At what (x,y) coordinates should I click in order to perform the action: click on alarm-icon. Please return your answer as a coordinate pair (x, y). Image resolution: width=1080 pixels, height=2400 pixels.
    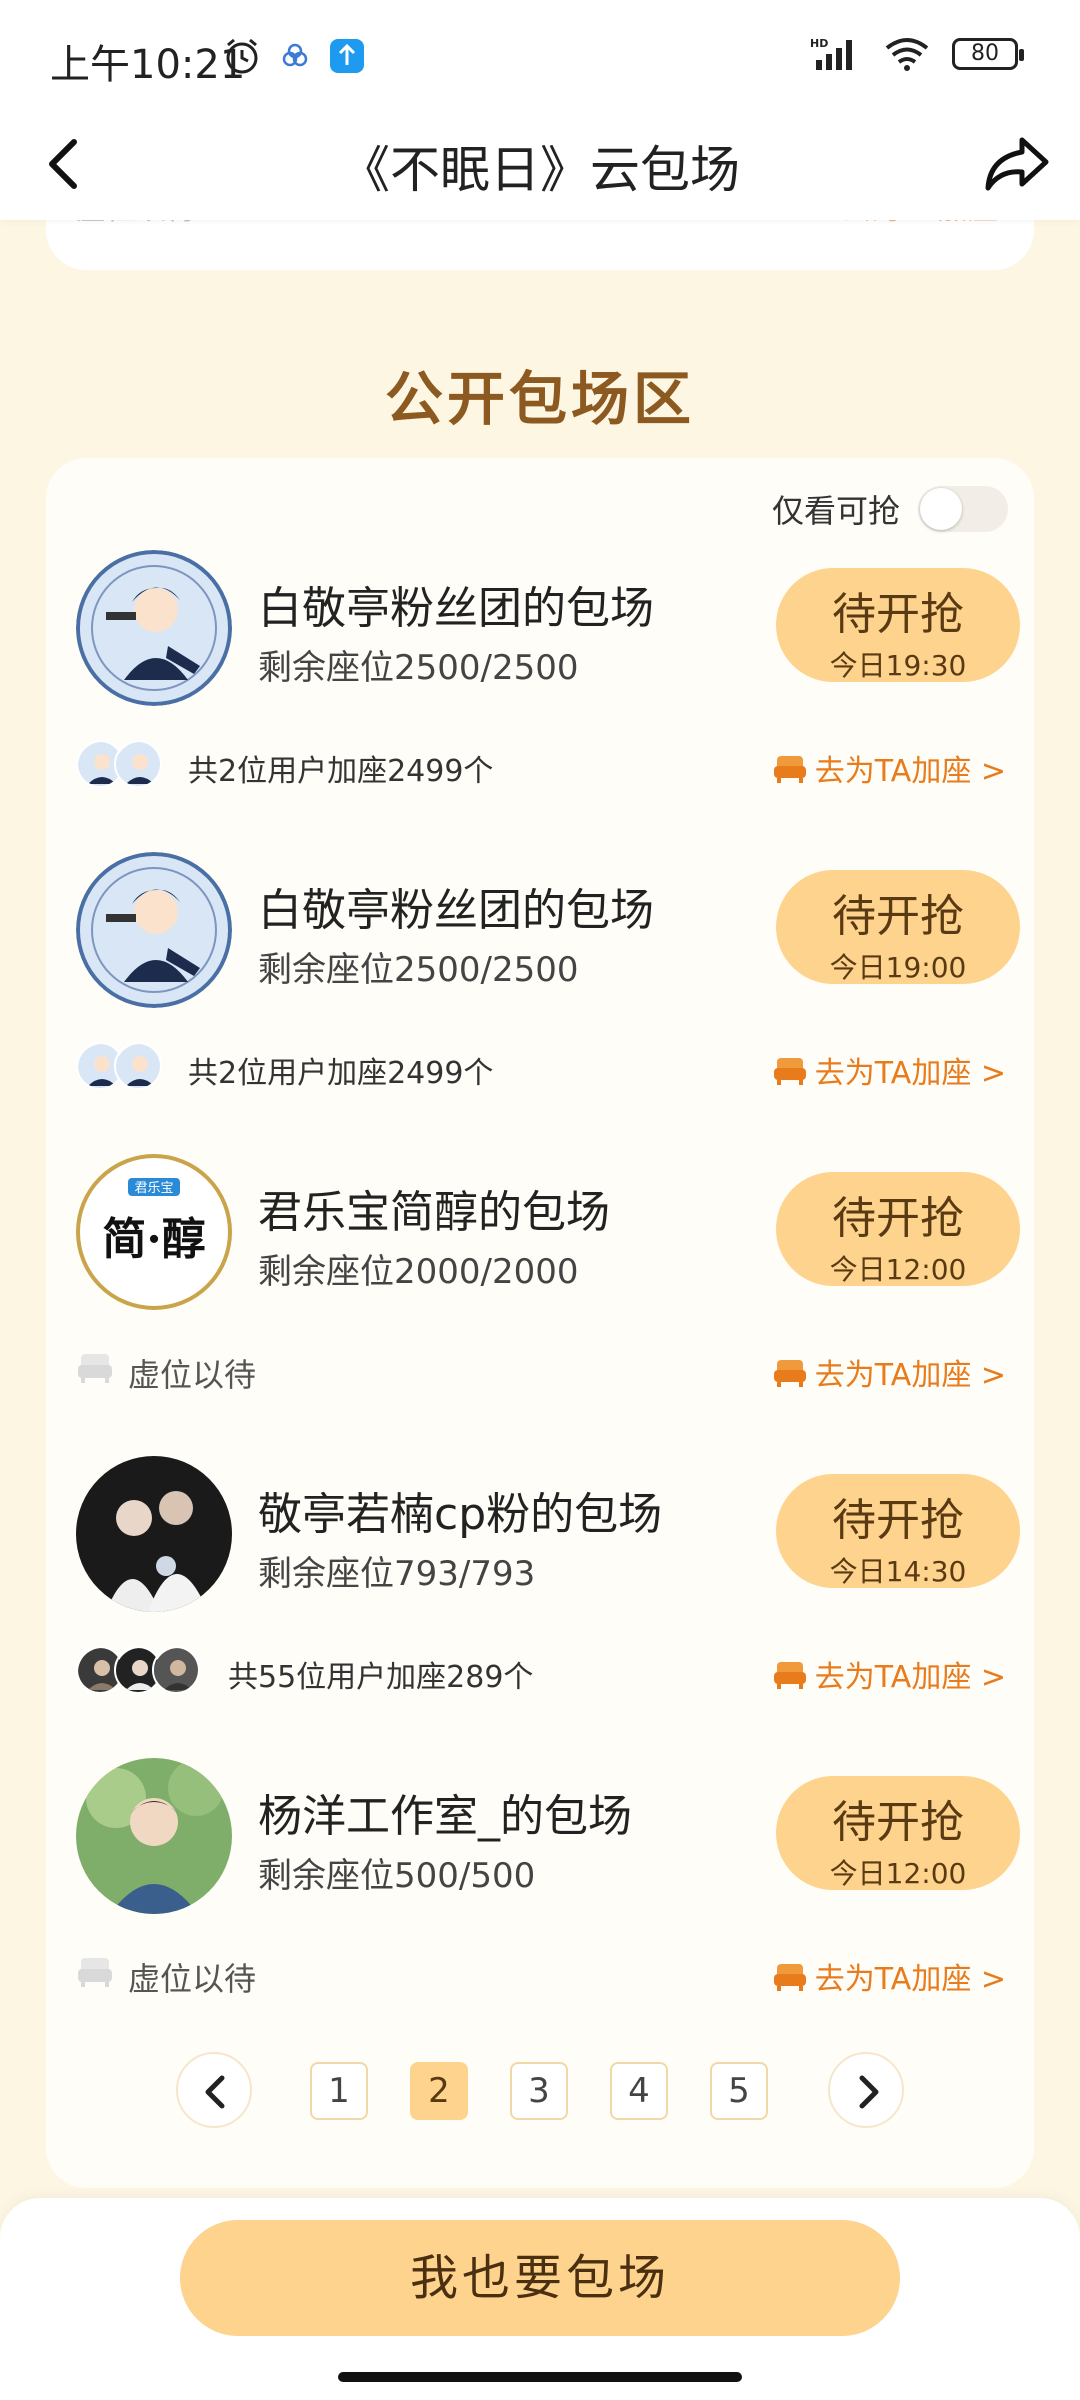
    Looking at the image, I should click on (242, 56).